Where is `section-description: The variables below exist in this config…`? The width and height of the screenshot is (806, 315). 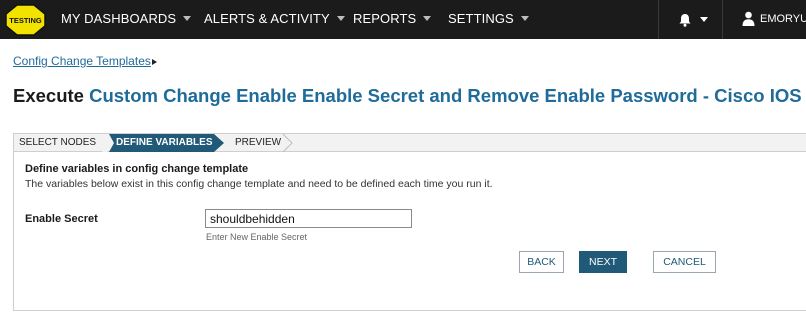 section-description: The variables below exist in this config… is located at coordinates (259, 184).